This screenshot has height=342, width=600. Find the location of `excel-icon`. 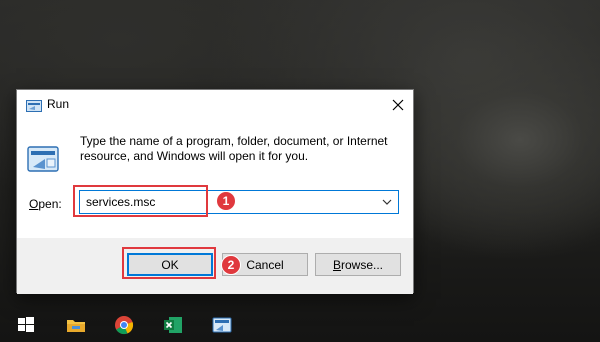

excel-icon is located at coordinates (173, 325).